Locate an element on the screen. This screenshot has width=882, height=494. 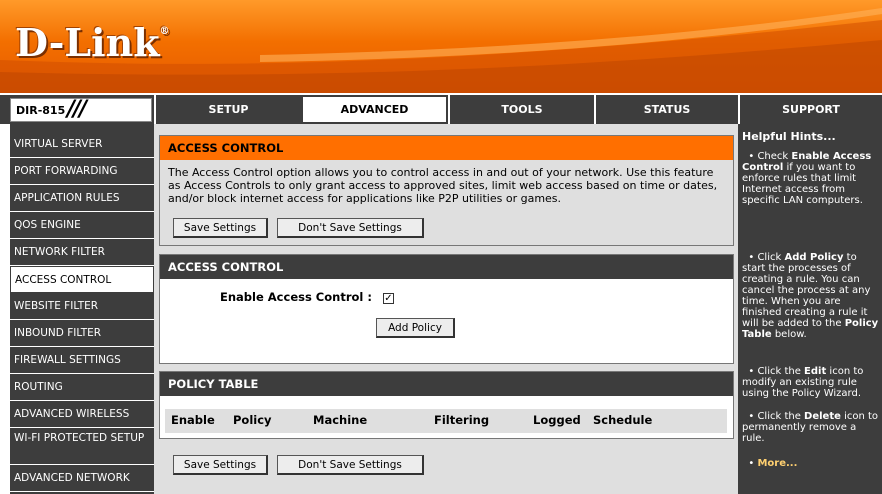
intro-title: ACCESS CONTROL is located at coordinates (446, 148).